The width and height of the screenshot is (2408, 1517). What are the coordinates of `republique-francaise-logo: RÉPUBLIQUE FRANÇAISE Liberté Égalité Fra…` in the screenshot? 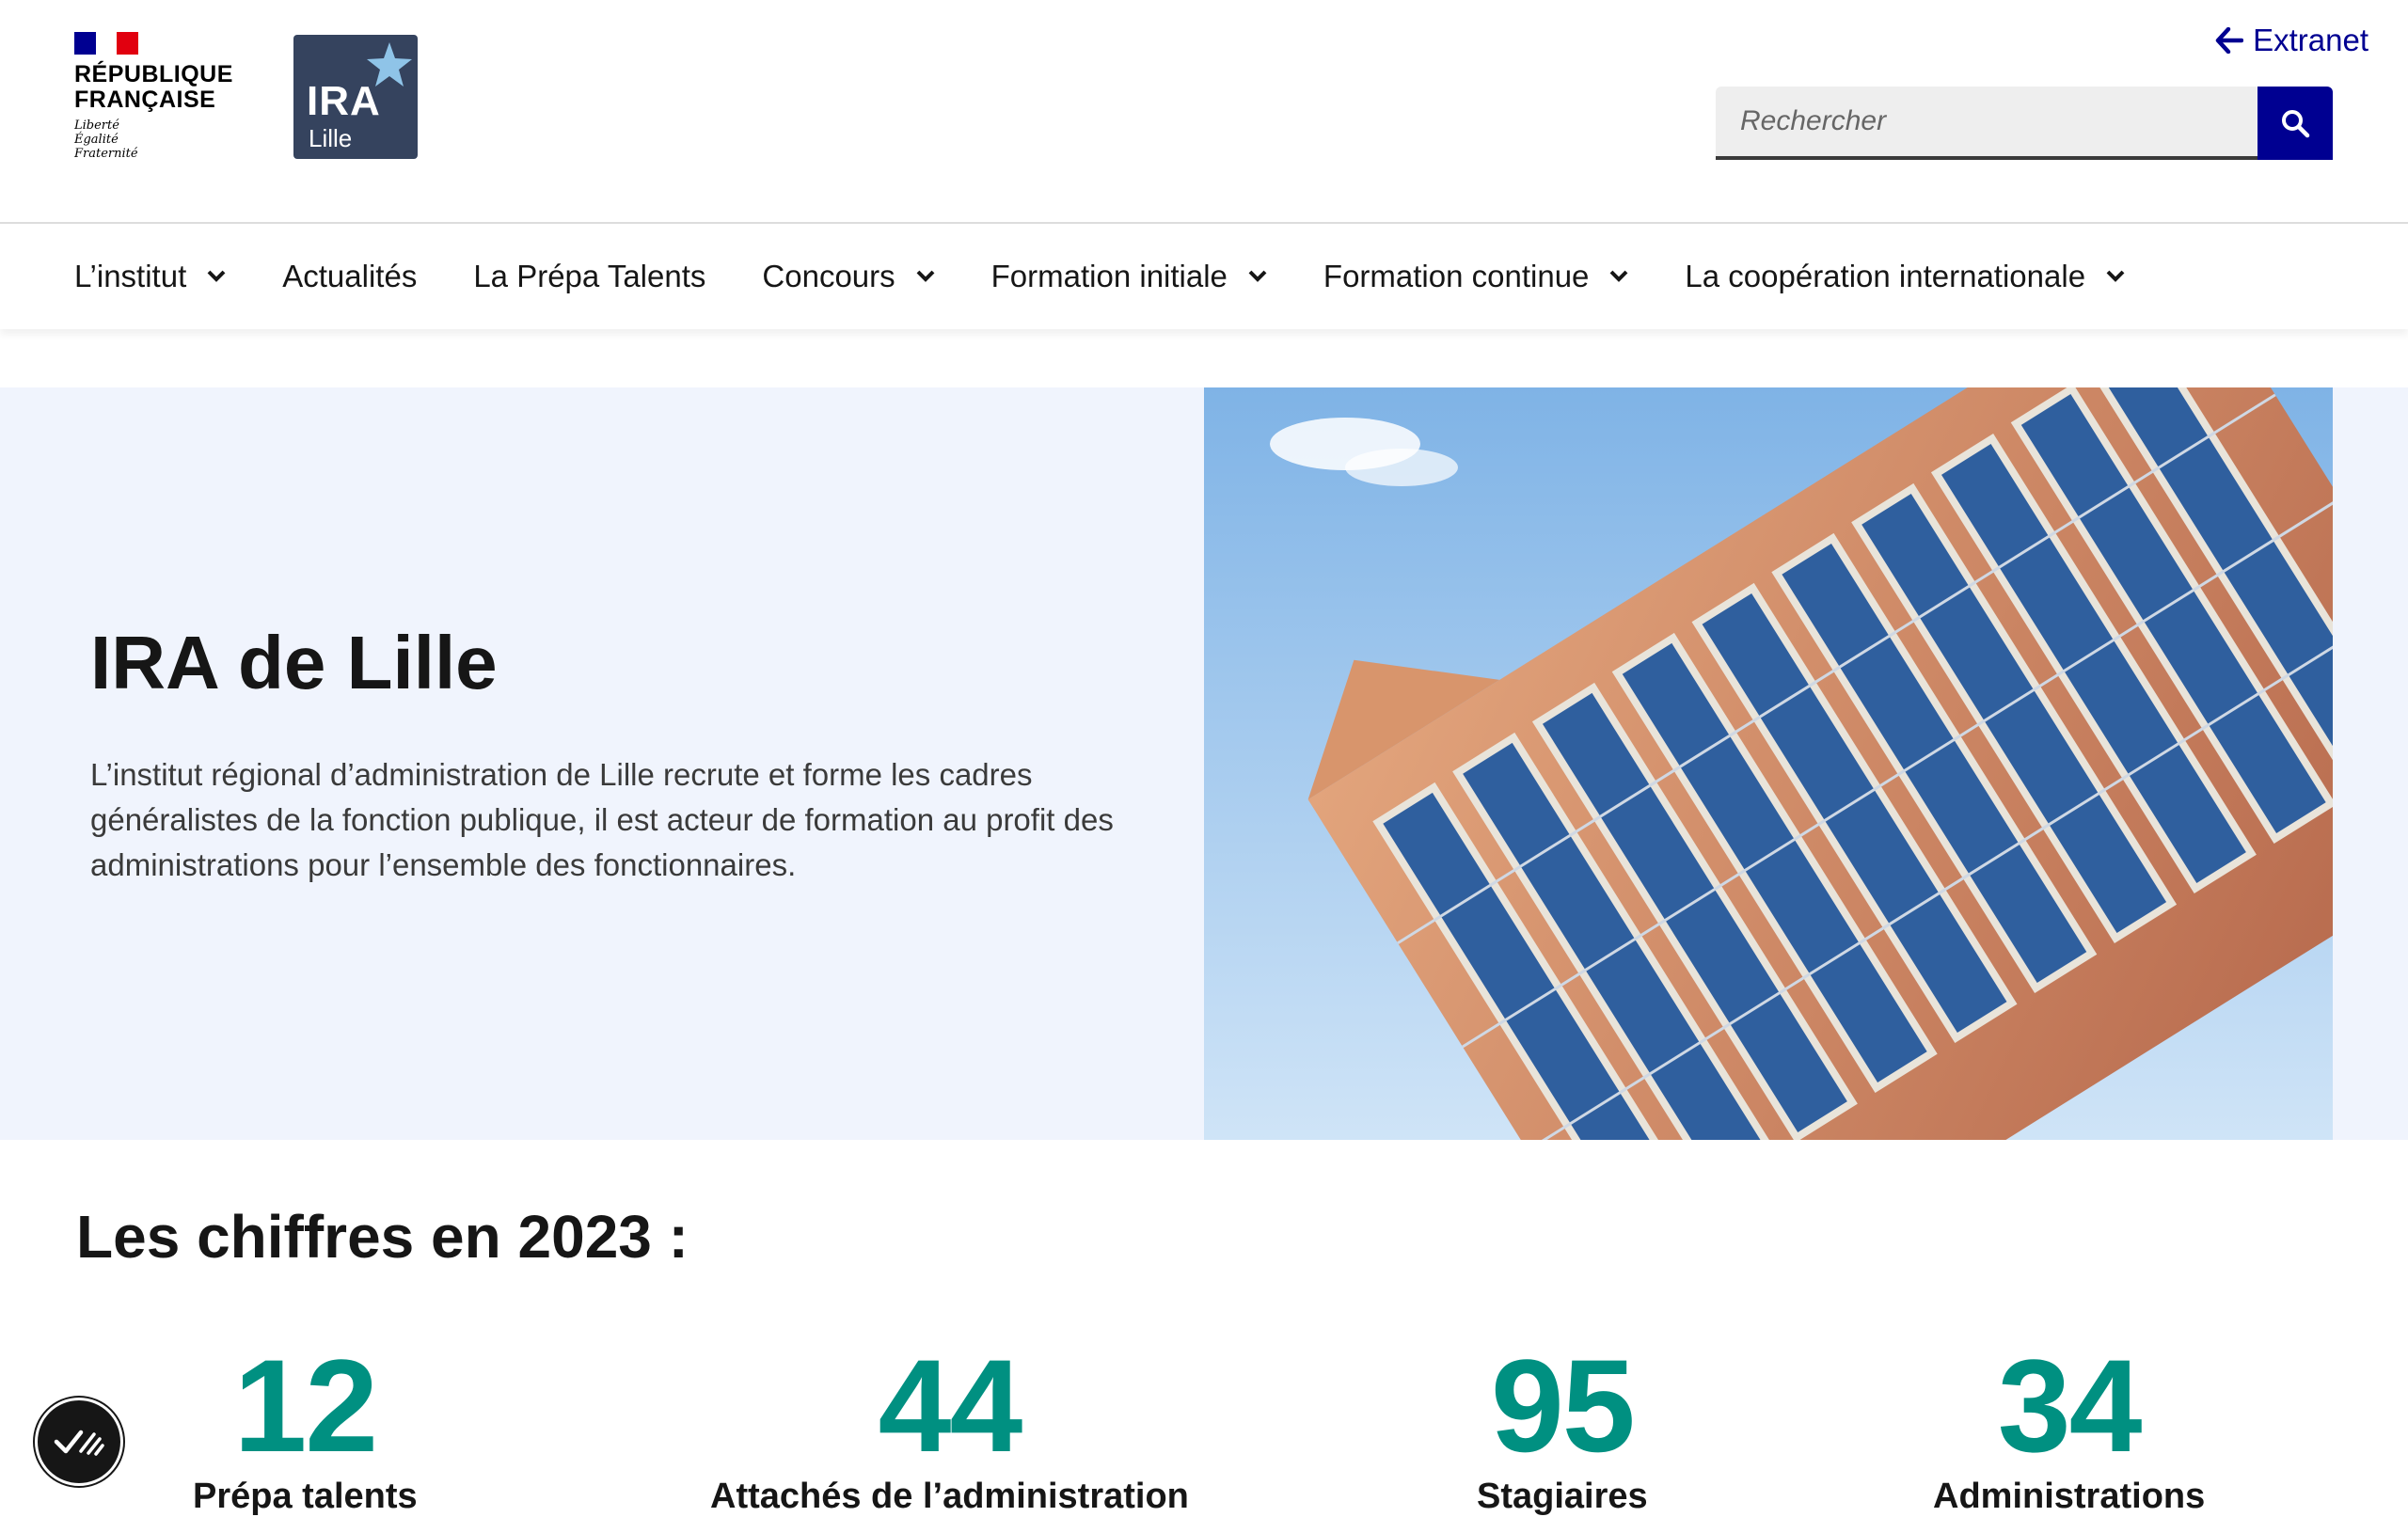 It's located at (168, 96).